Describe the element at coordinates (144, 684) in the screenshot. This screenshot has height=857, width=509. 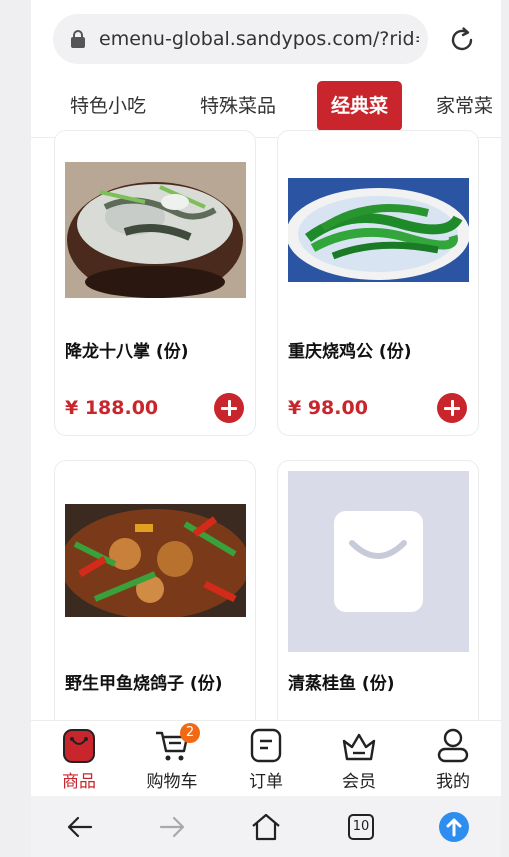
I see `dish-name: 野生甲鱼烧鸽子 (份)` at that location.